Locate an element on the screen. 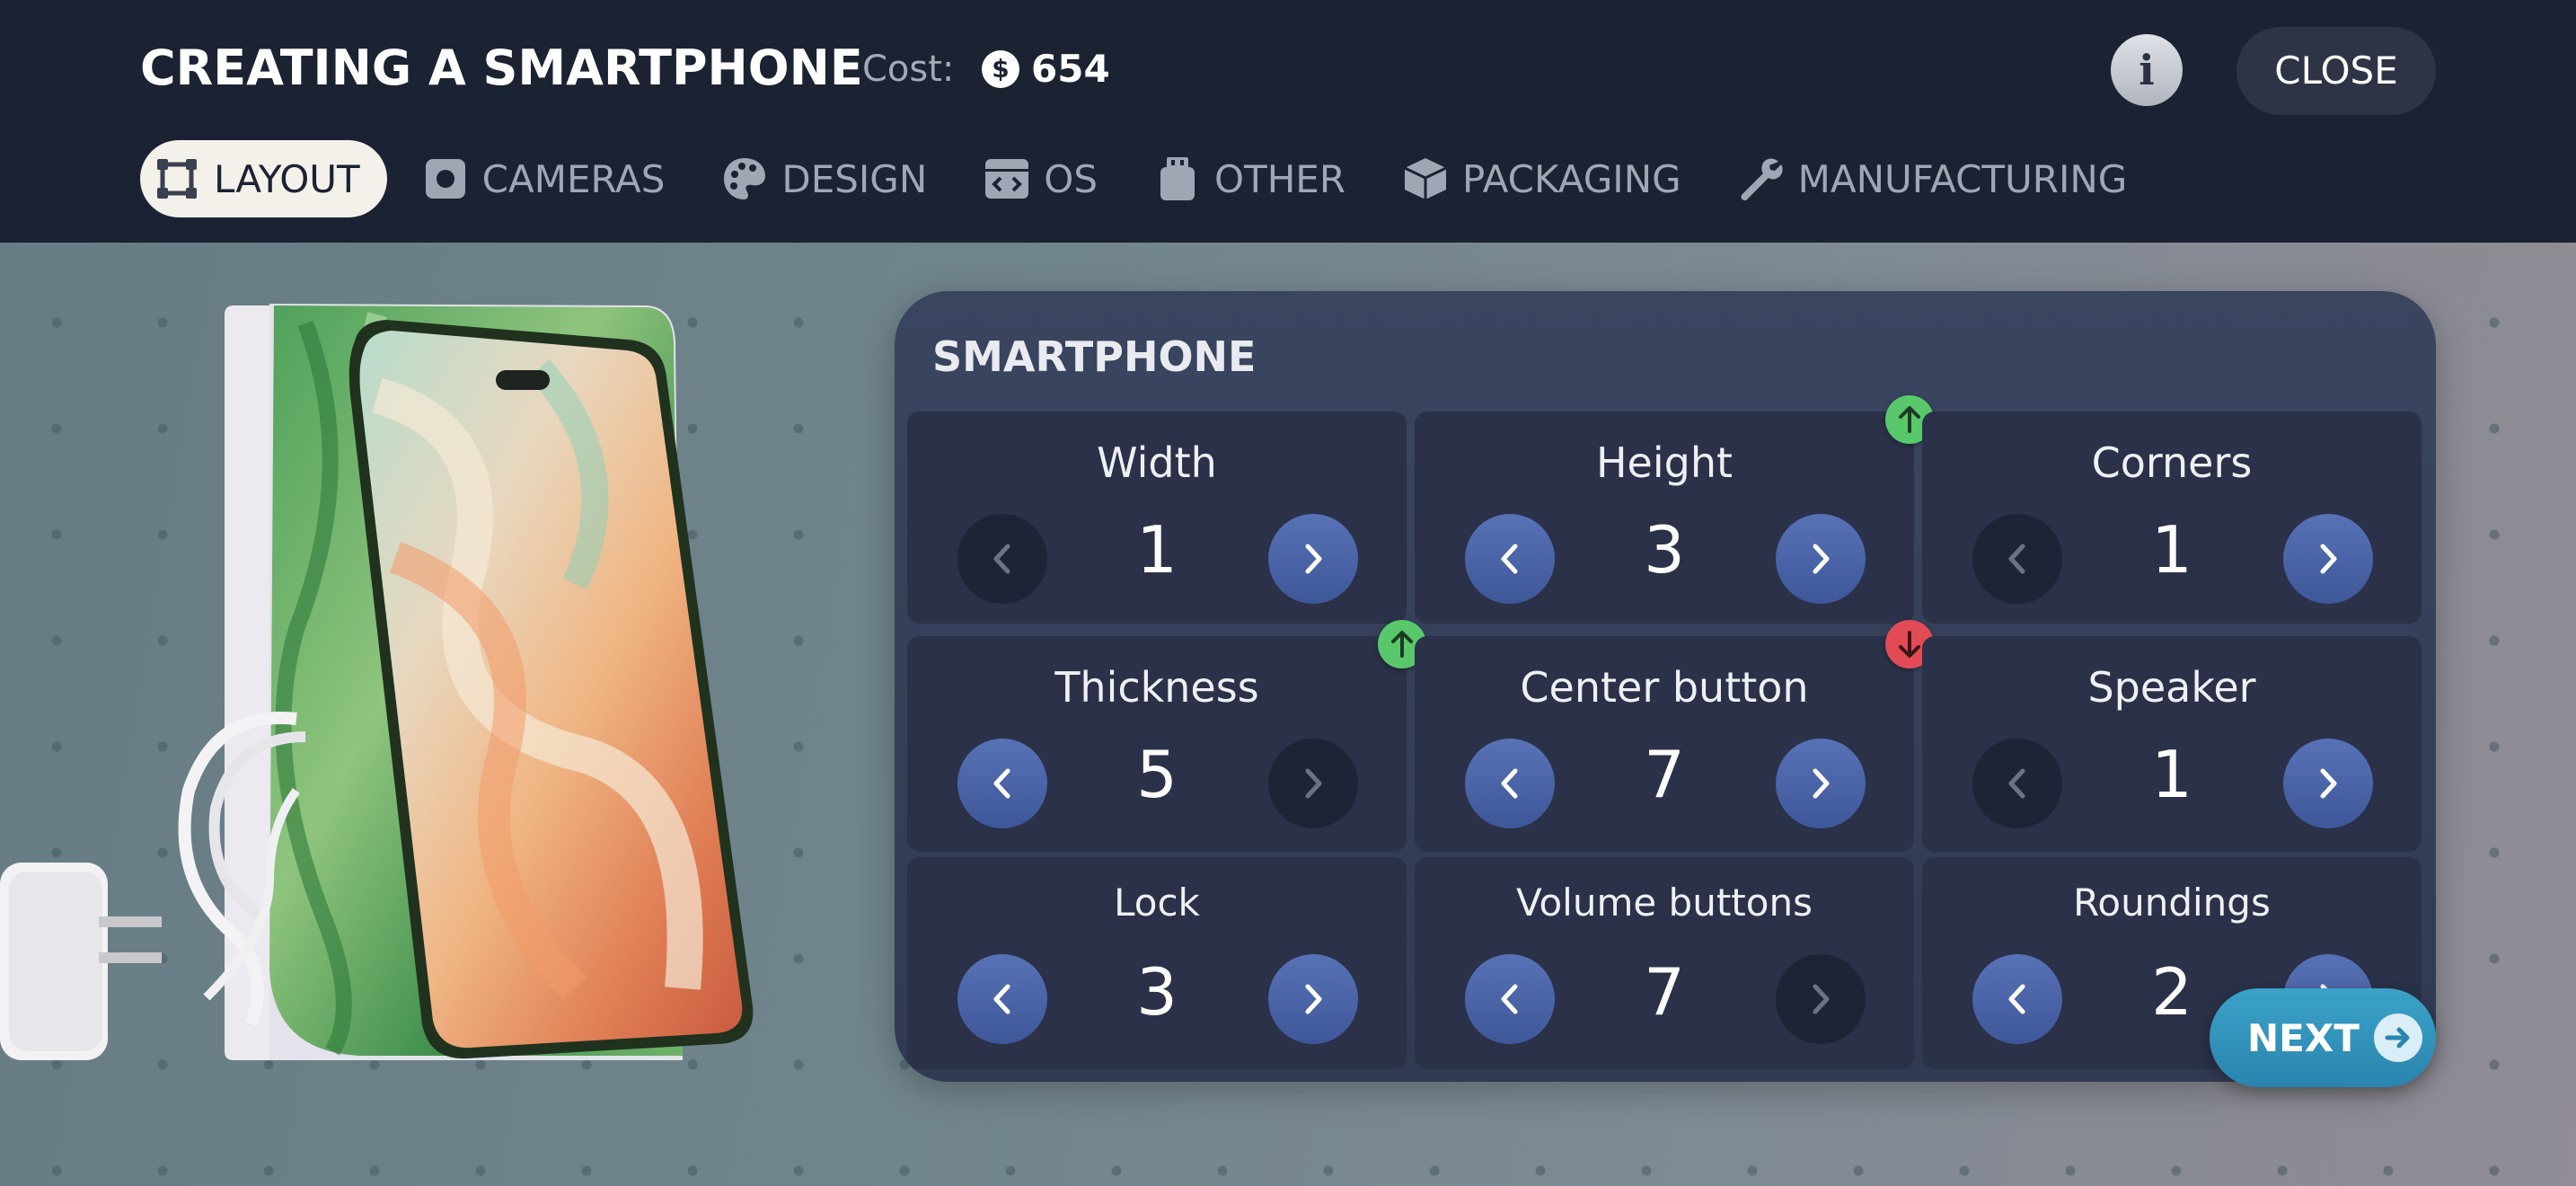 The image size is (2576, 1186). chip-icon is located at coordinates (1177, 178).